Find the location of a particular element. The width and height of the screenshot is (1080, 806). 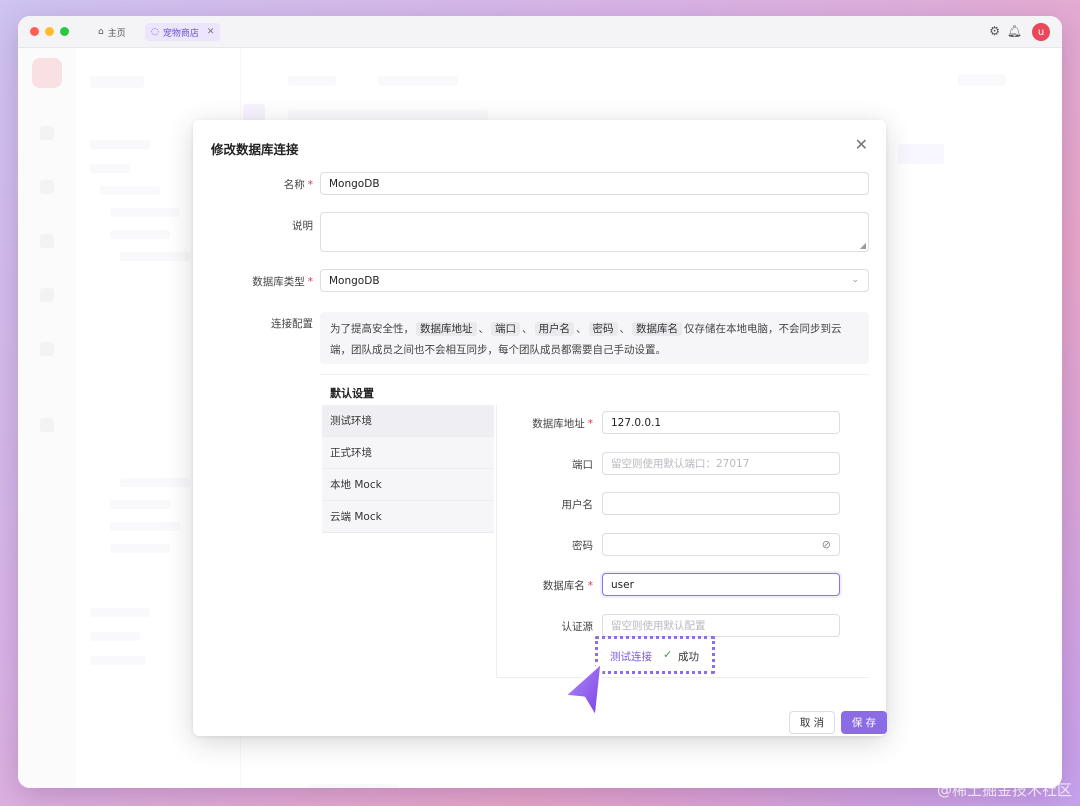

name-label-text: 名称 is located at coordinates (294, 185).